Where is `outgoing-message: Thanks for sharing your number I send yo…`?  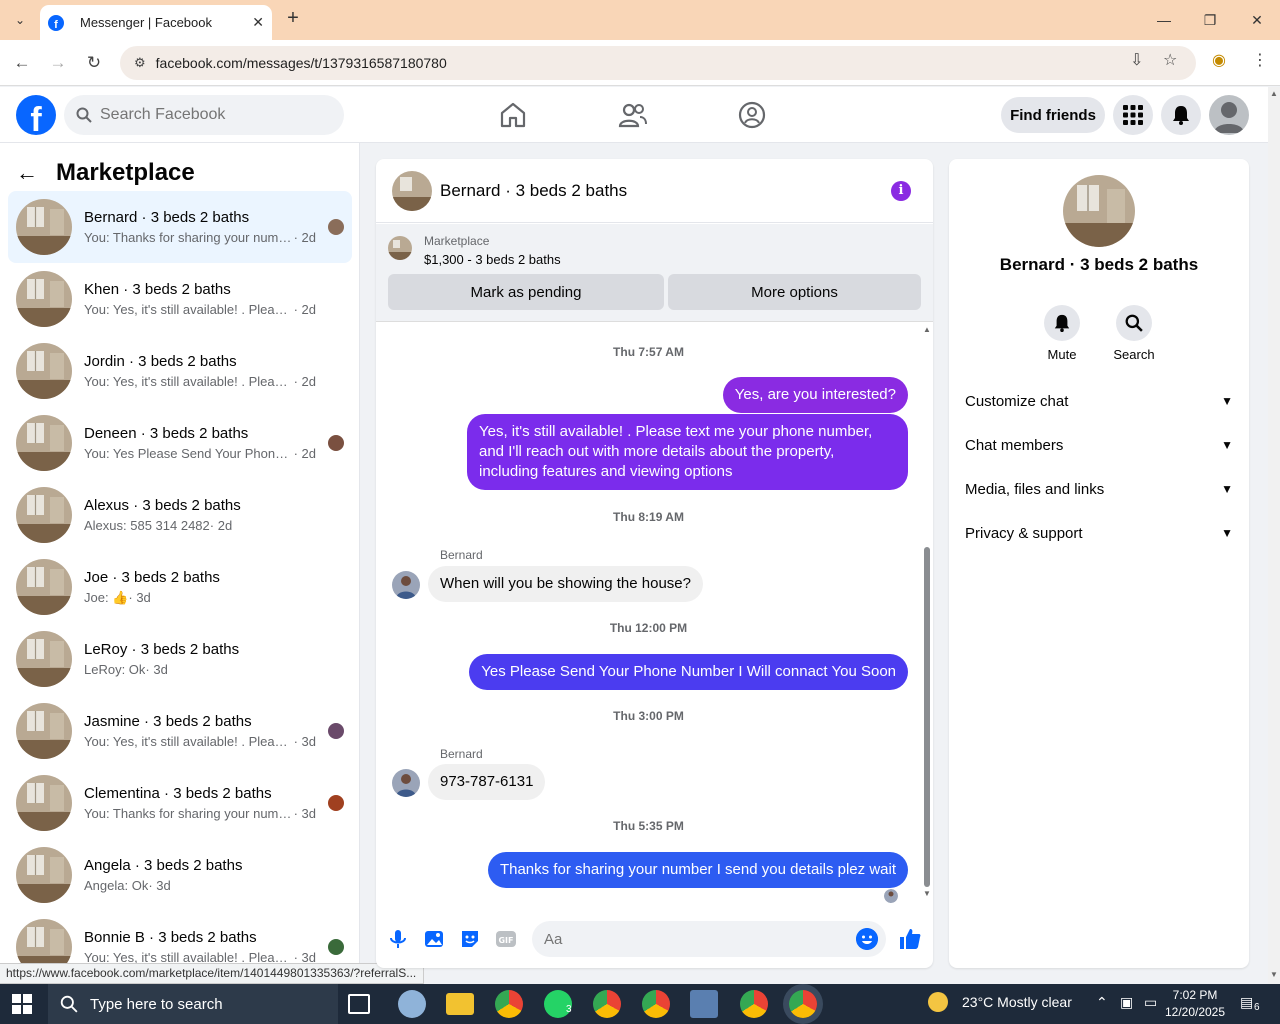
outgoing-message: Thanks for sharing your number I send yo… is located at coordinates (697, 870).